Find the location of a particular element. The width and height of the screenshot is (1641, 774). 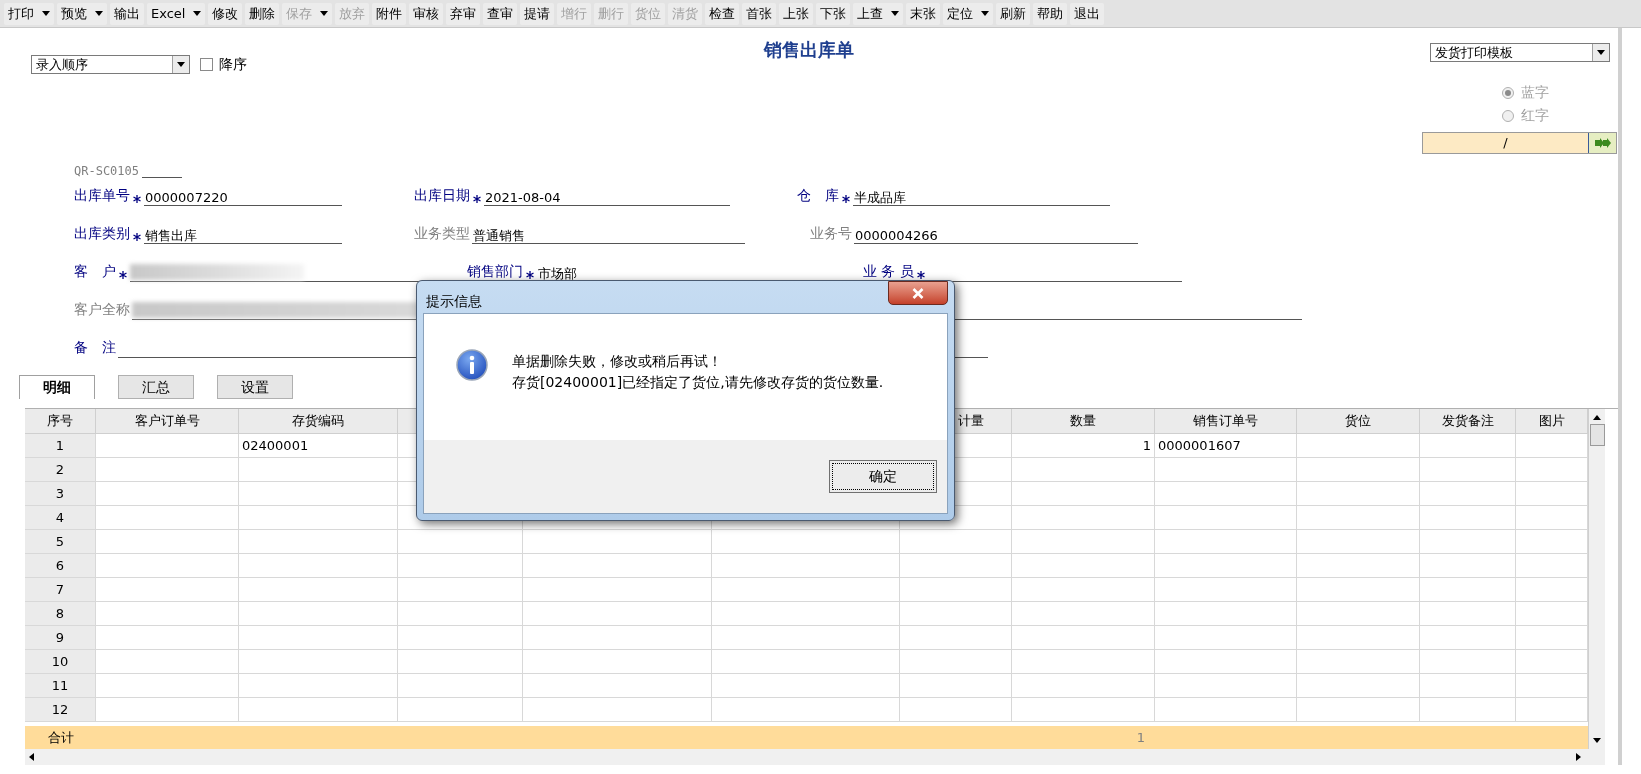

checkbox is located at coordinates (206, 64).